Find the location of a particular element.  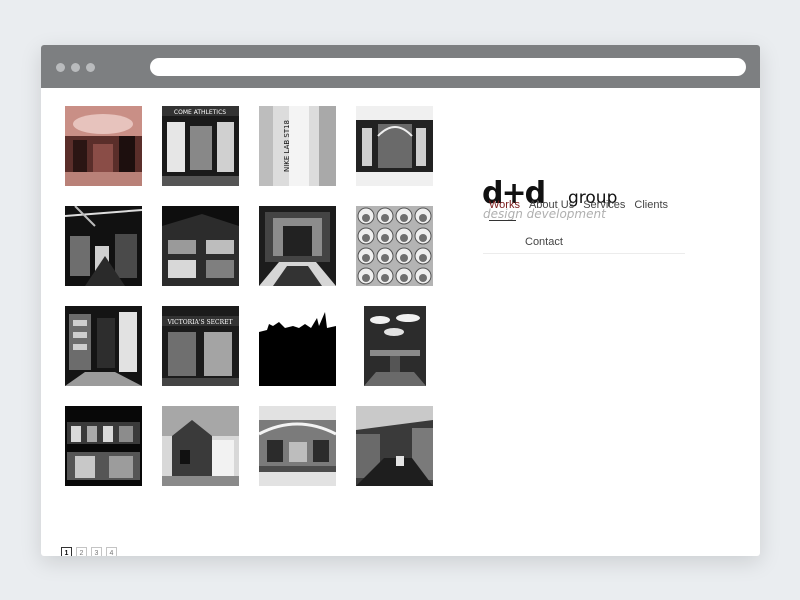

victorias-secret-sign-text: VICTORIA'S SECRET is located at coordinates (199, 322).